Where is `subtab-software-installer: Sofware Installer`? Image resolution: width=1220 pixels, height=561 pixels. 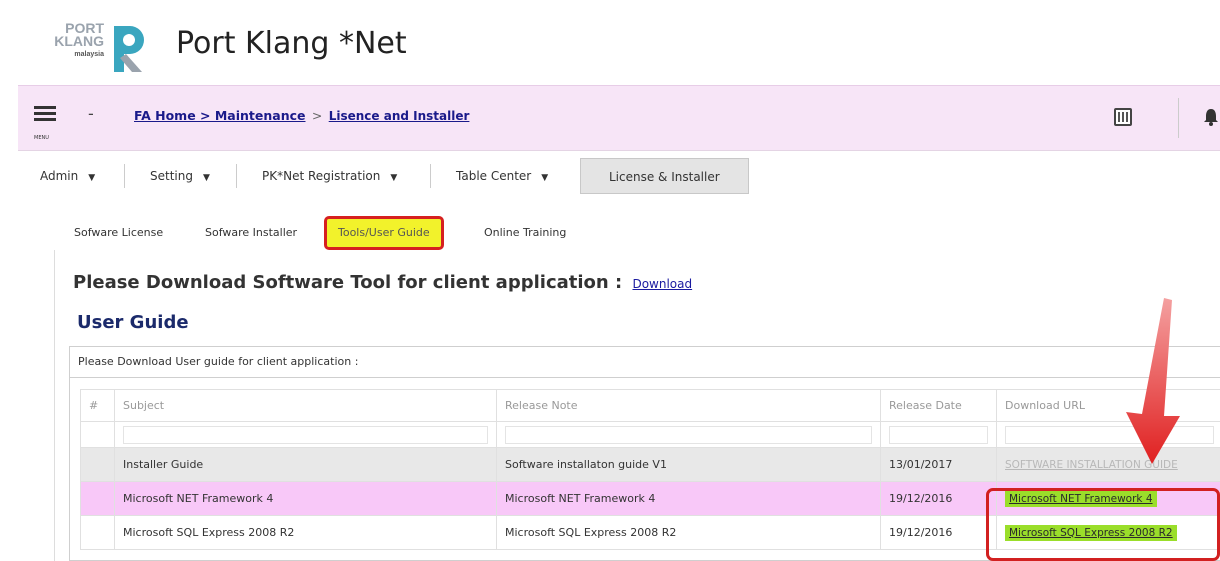
subtab-software-installer: Sofware Installer is located at coordinates (251, 233).